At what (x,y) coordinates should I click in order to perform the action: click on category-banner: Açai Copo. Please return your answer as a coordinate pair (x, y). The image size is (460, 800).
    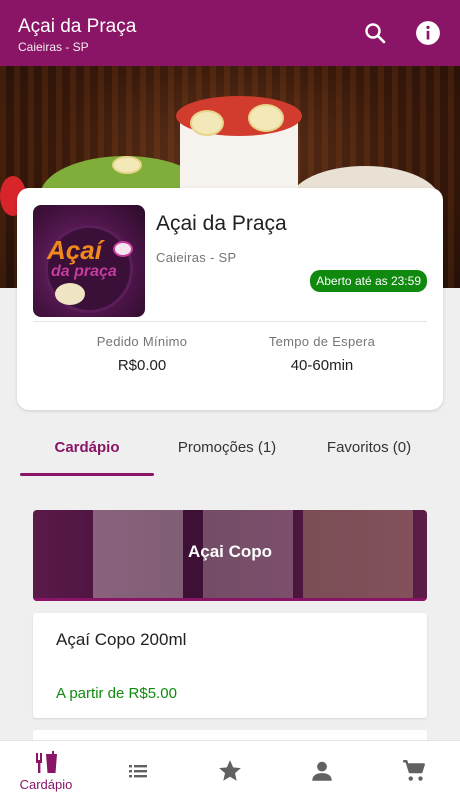
    Looking at the image, I should click on (230, 555).